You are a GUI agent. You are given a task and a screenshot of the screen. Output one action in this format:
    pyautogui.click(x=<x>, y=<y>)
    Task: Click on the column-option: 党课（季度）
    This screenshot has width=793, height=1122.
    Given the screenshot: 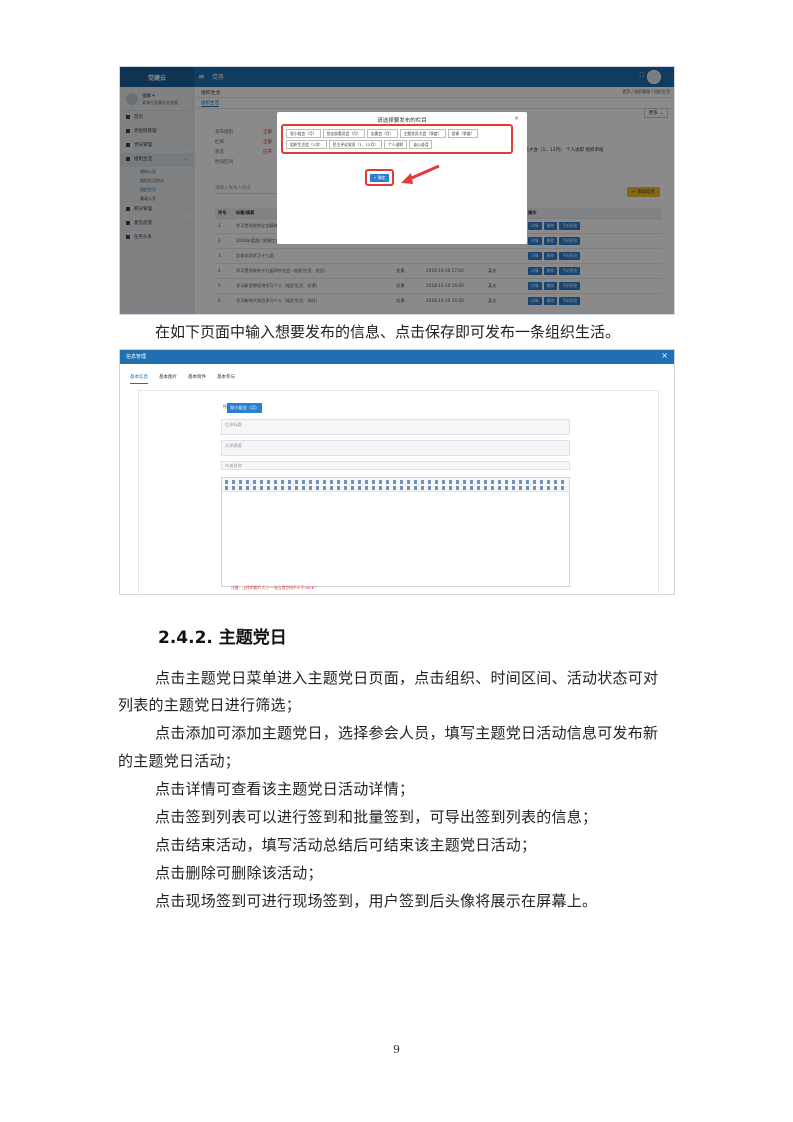 What is the action you would take?
    pyautogui.click(x=463, y=133)
    